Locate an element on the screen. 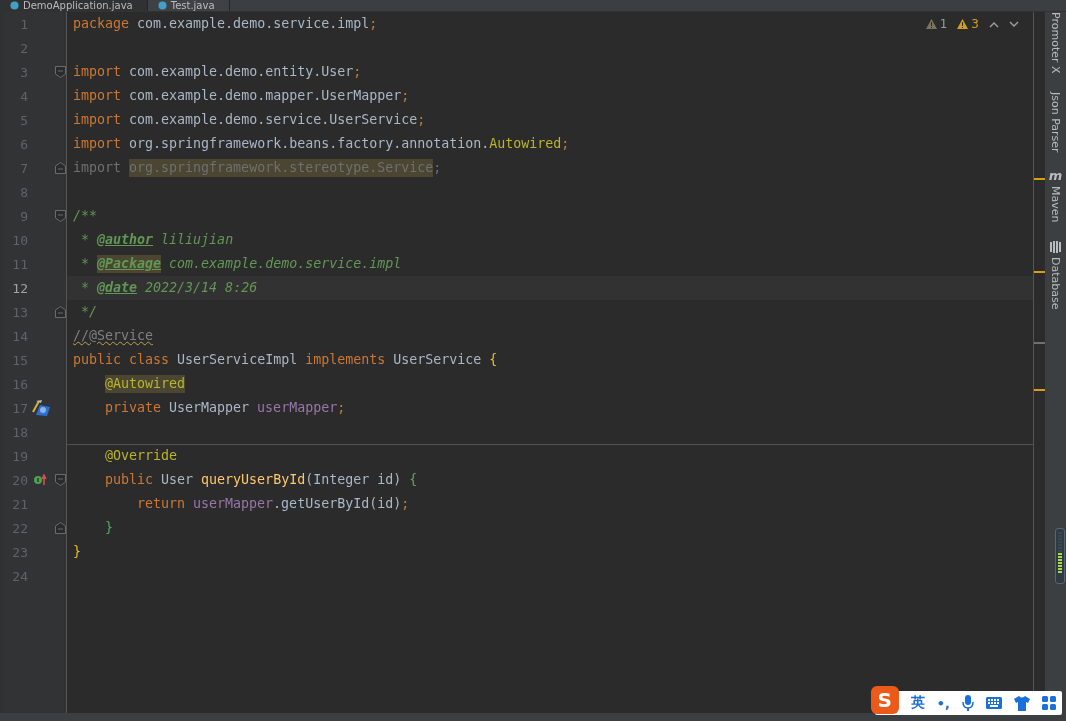 This screenshot has width=1066, height=721. microphone-icon is located at coordinates (968, 703).